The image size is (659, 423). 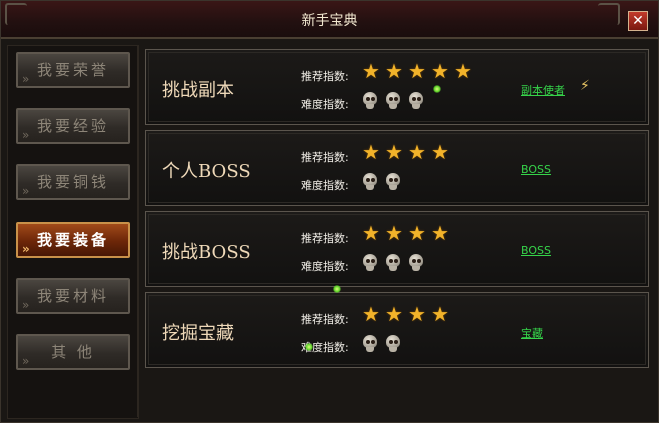 What do you see at coordinates (206, 252) in the screenshot?
I see `activity-title: 挑战BOSS` at bounding box center [206, 252].